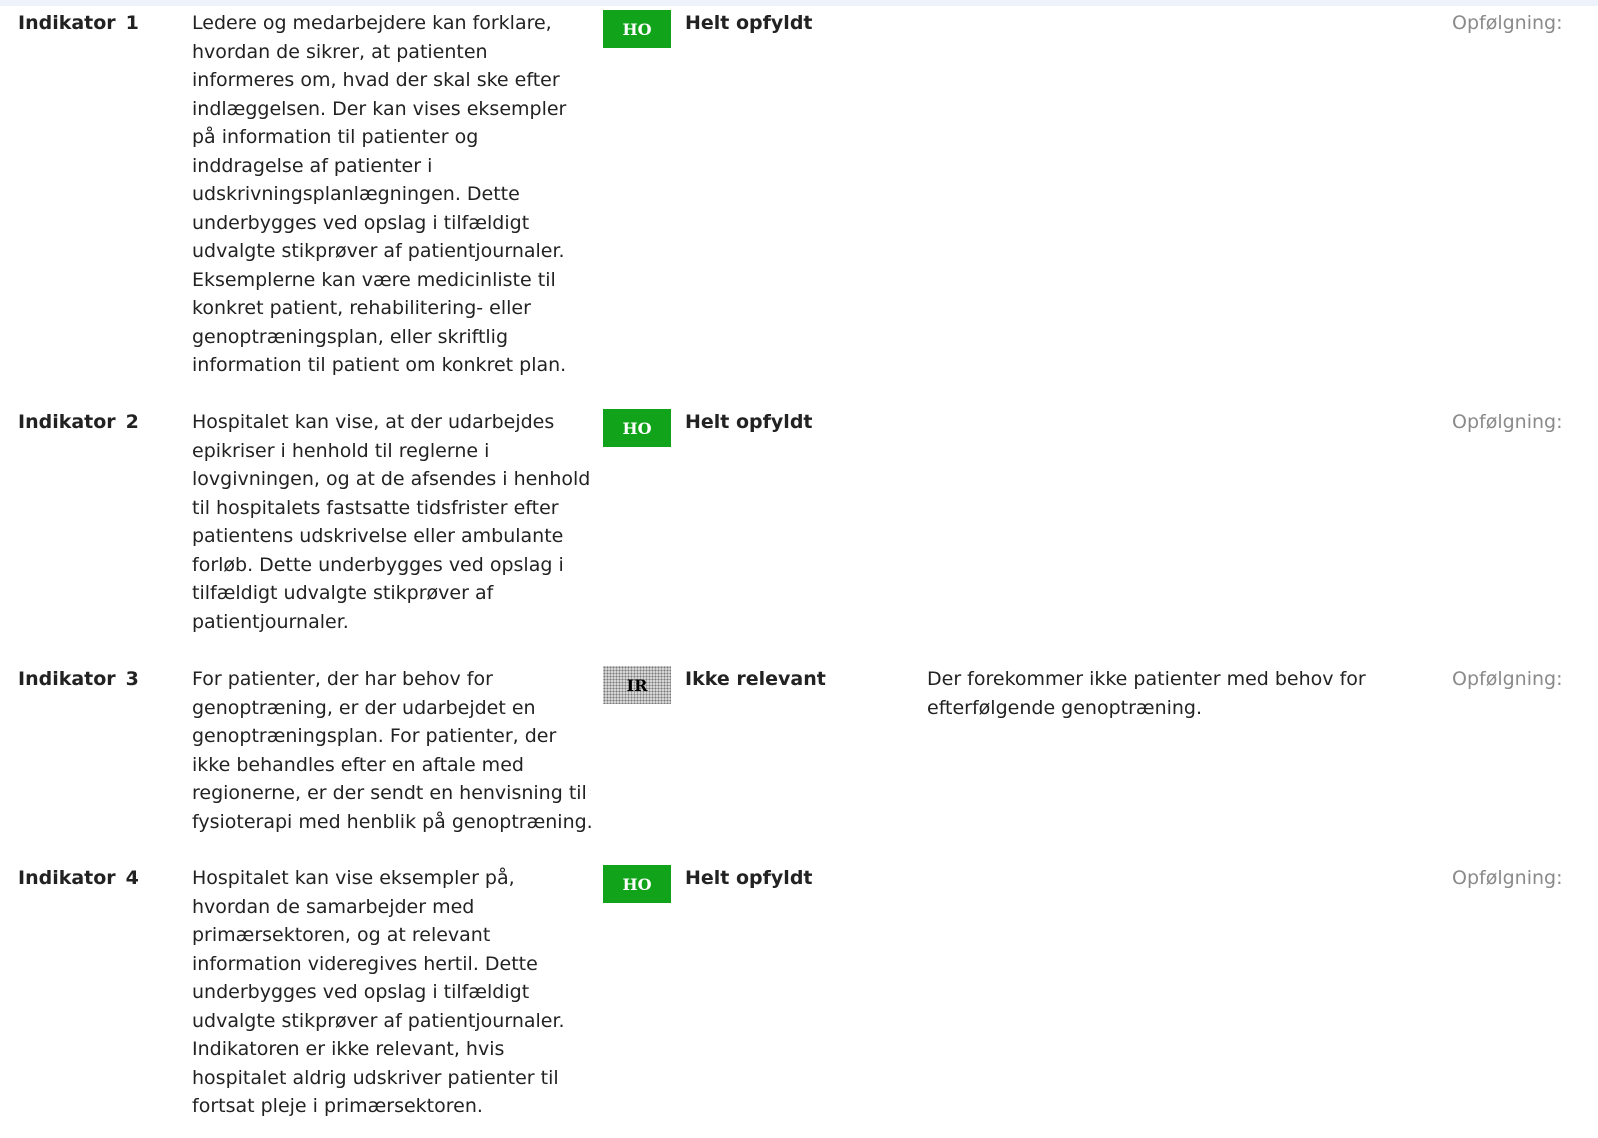 Image resolution: width=1598 pixels, height=1138 pixels. I want to click on top-strip, so click(799, 3).